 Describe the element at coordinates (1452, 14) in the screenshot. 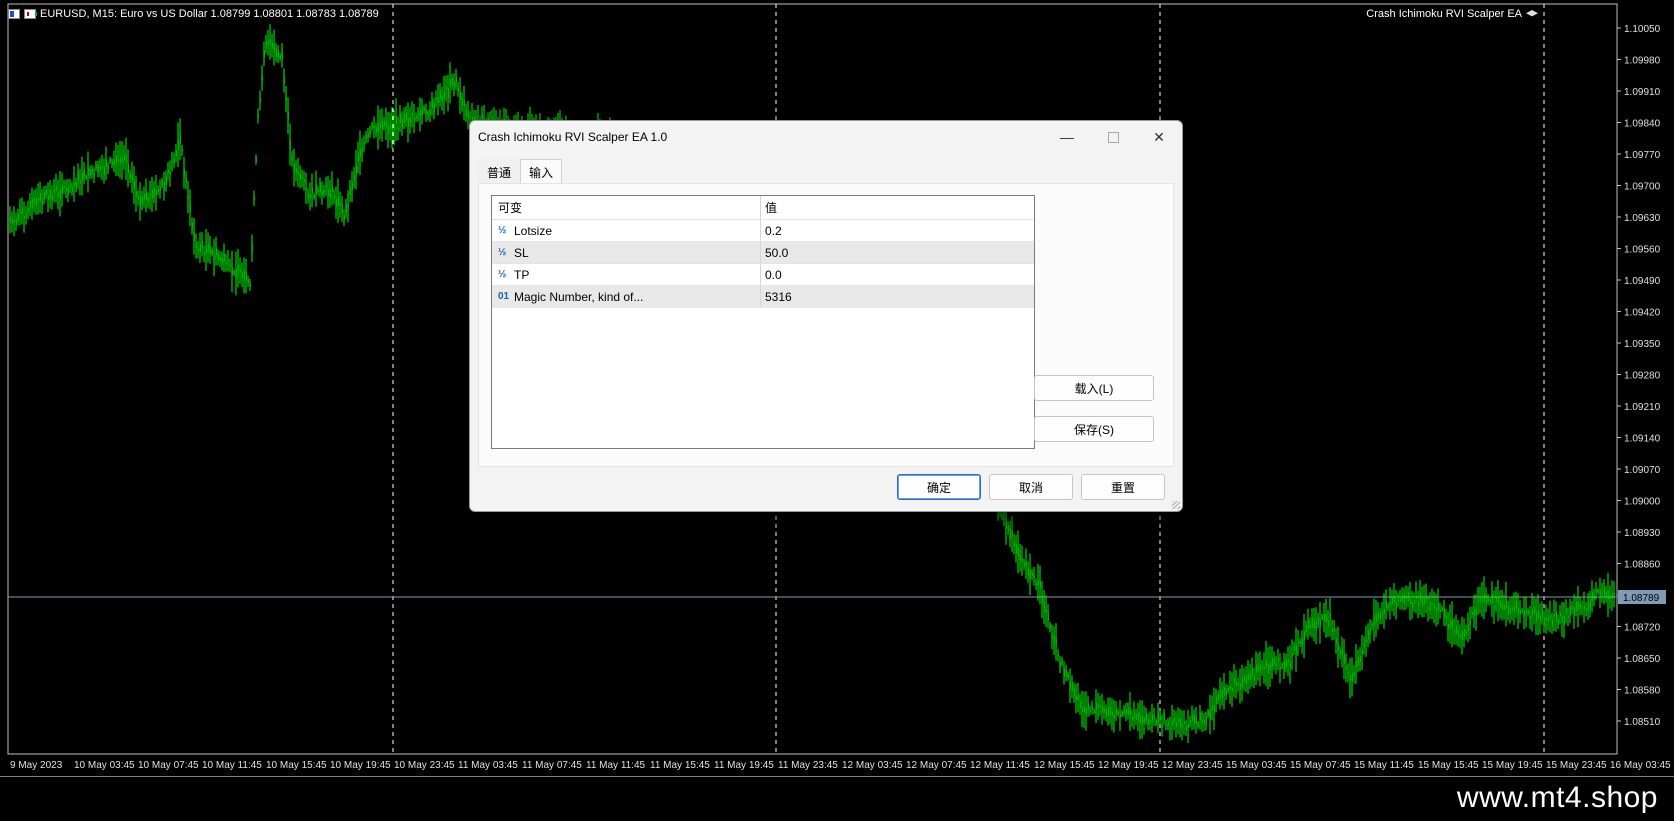

I see `ea-label: Crash Ichimoku RVI Scalper EA` at that location.